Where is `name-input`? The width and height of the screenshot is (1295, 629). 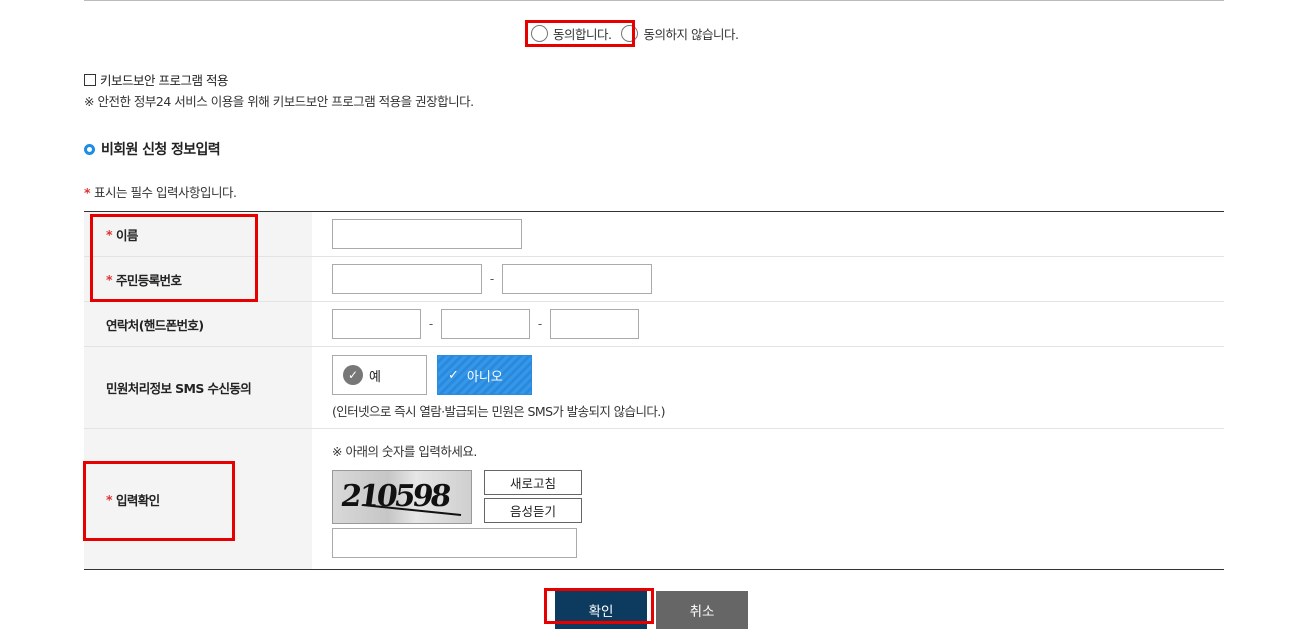
name-input is located at coordinates (427, 234).